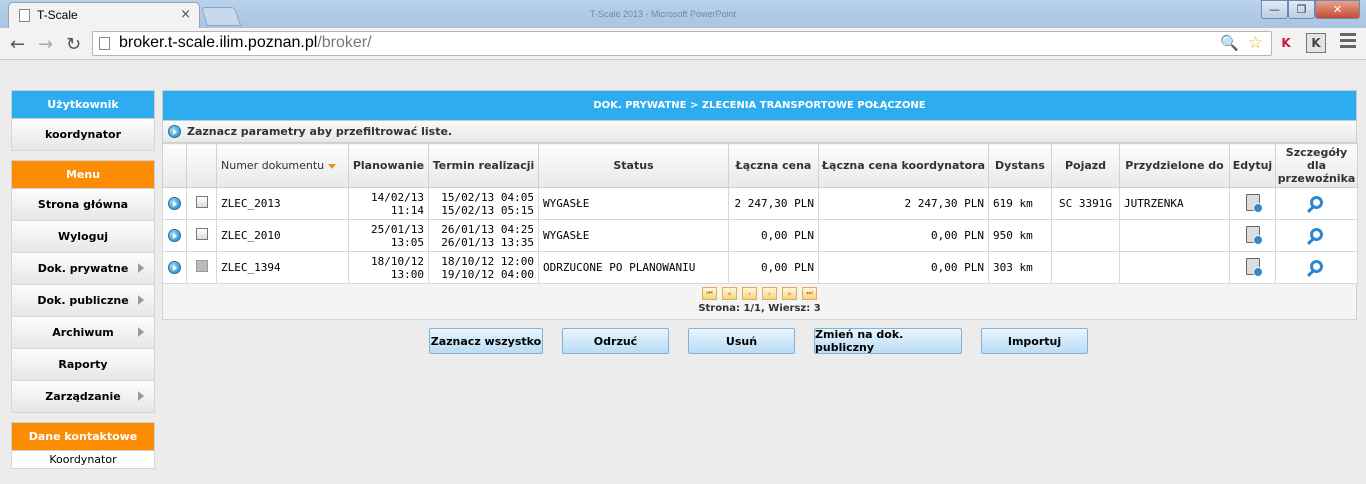 The height and width of the screenshot is (484, 1366). I want to click on header-assigned: Przydzielone do, so click(1174, 165).